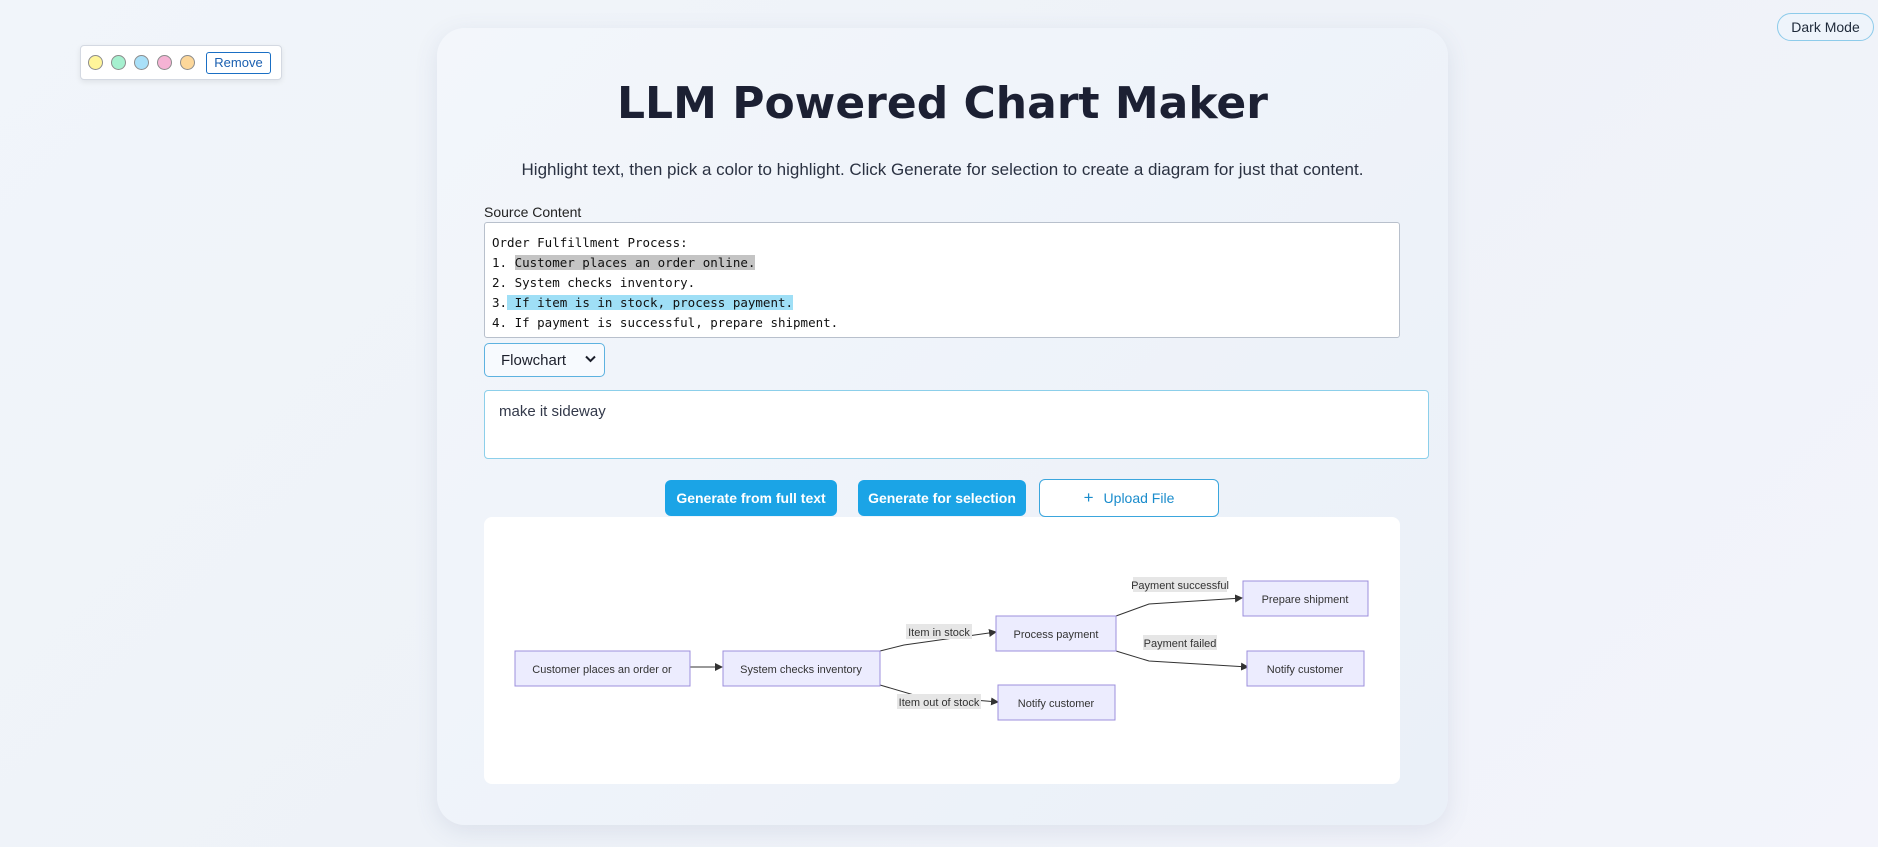 This screenshot has width=1878, height=847. I want to click on edge-label-text: Payment failed, so click(1180, 644).